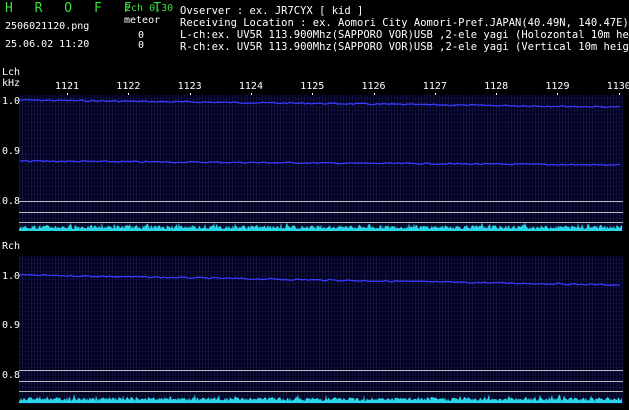 This screenshot has height=410, width=629. Describe the element at coordinates (320, 279) in the screenshot. I see `rch-carrier-trace` at that location.